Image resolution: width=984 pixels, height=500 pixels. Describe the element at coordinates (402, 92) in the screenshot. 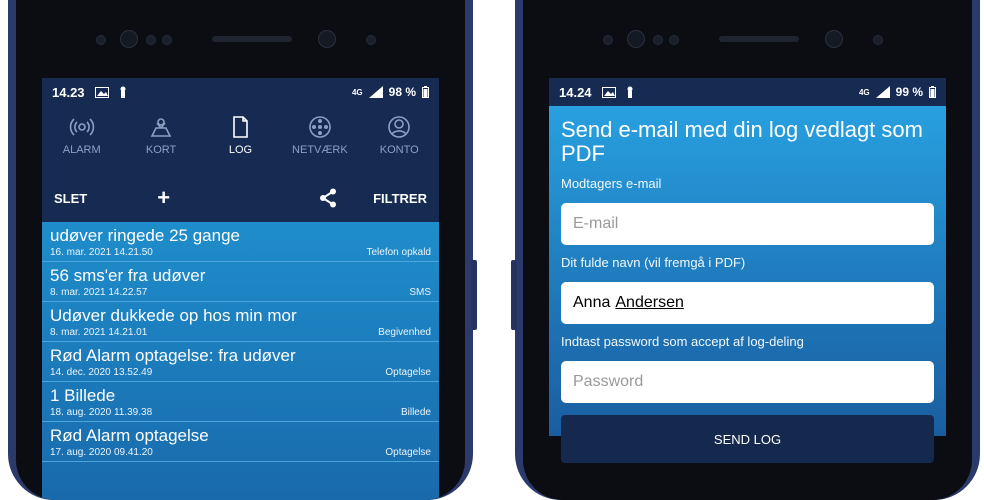

I see `battery-percent: 98 %` at that location.